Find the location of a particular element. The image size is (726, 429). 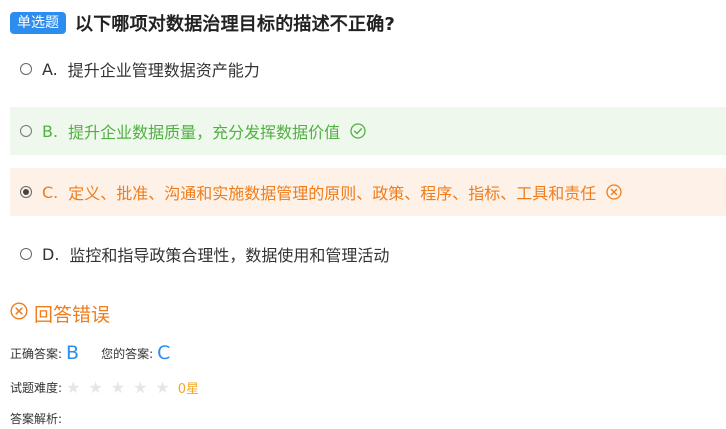

option-d: D. 监控和指导政策合理性，数据使用和管理活动 is located at coordinates (368, 254).